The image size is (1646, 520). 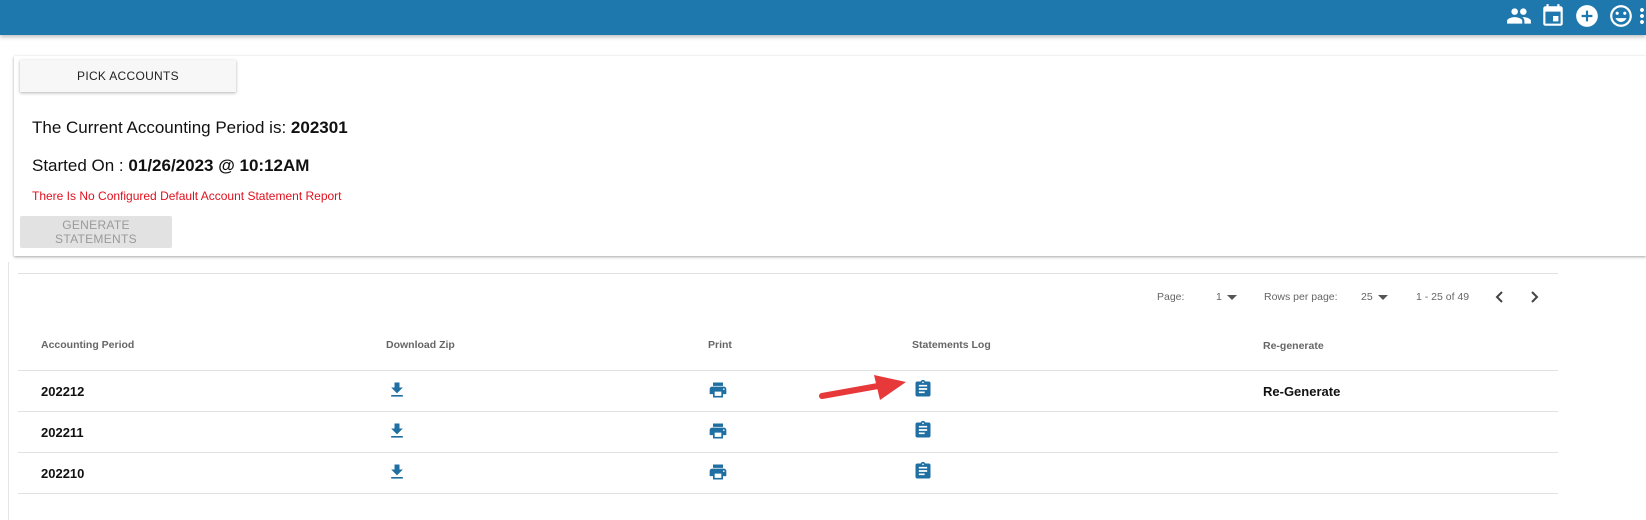 I want to click on column-header-download-zip: Download Zip, so click(x=420, y=345).